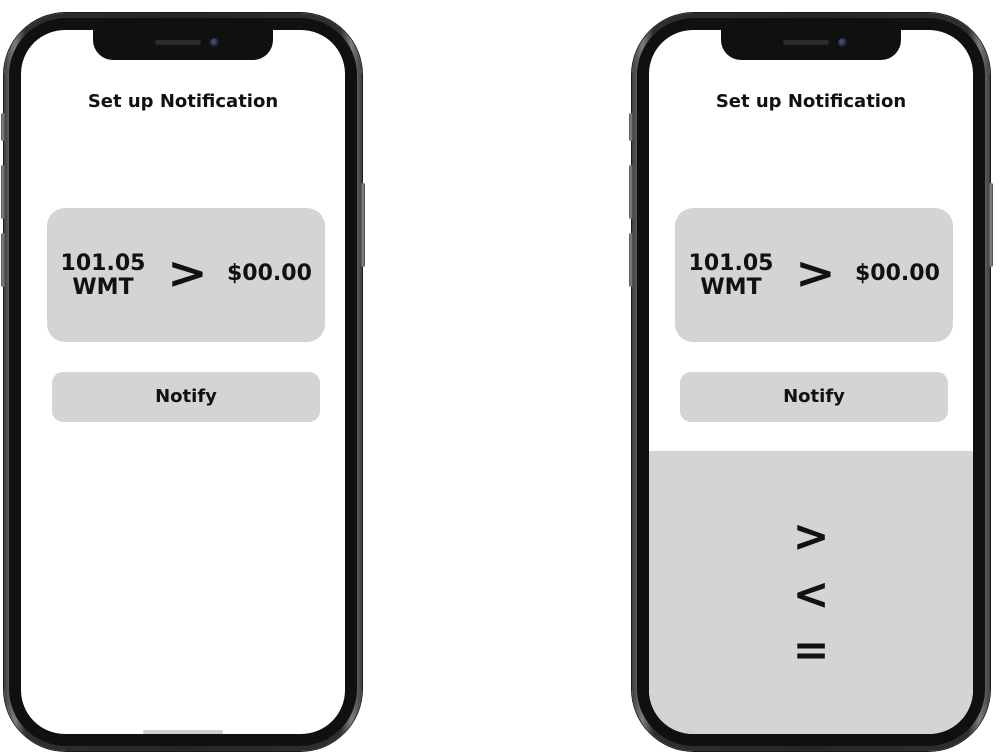 The image size is (1000, 756). I want to click on comparator-picker-sheet: > < =, so click(811, 592).